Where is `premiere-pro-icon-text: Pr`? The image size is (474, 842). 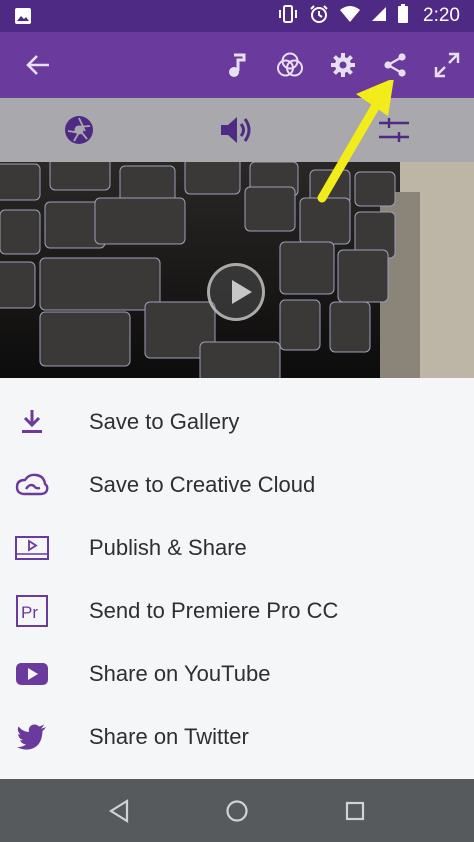 premiere-pro-icon-text: Pr is located at coordinates (29, 612).